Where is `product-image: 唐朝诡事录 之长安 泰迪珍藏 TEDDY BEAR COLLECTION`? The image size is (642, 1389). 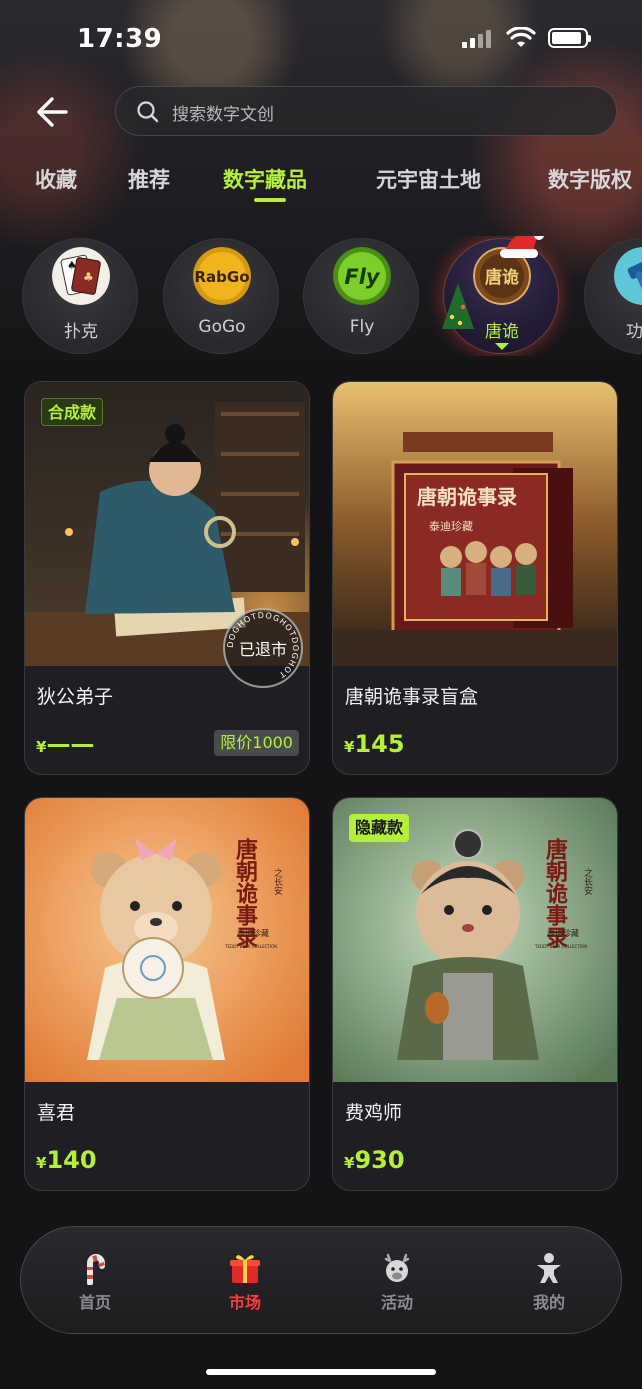
product-image: 唐朝诡事录 之长安 泰迪珍藏 TEDDY BEAR COLLECTION is located at coordinates (167, 940).